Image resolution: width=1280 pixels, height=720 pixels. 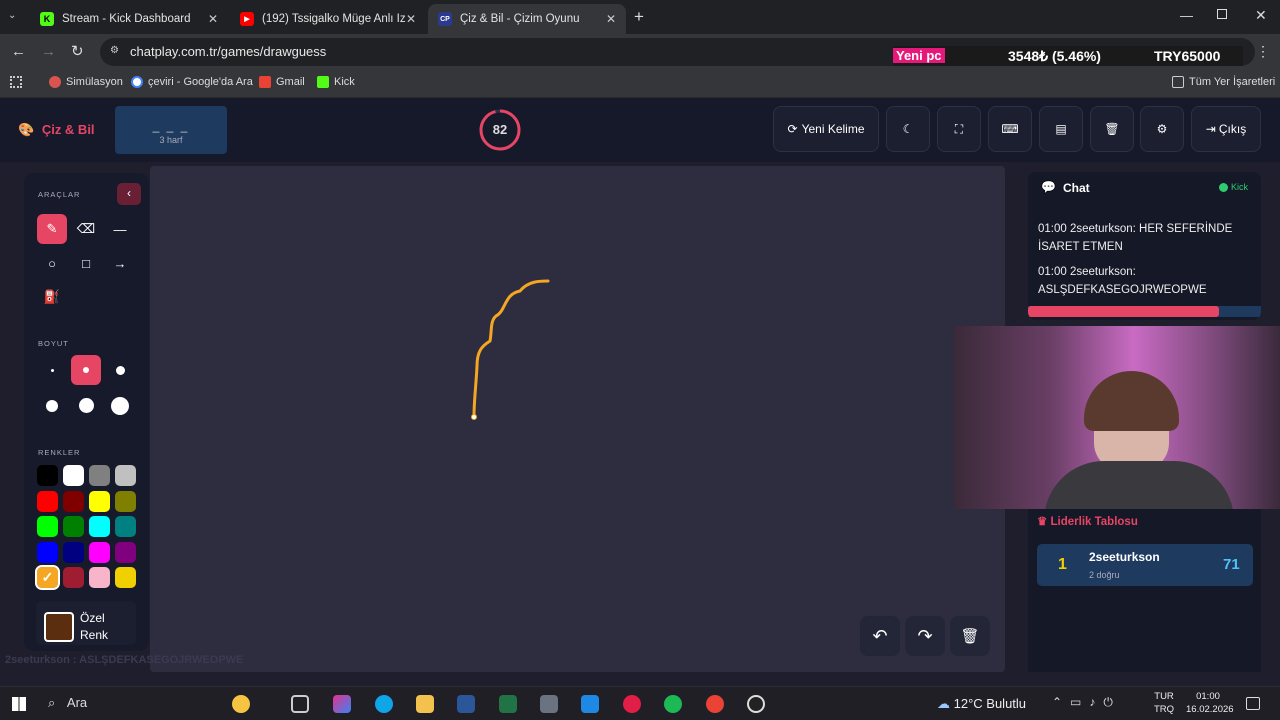 I want to click on paint-bucket-icon: ⛽, so click(x=52, y=296).